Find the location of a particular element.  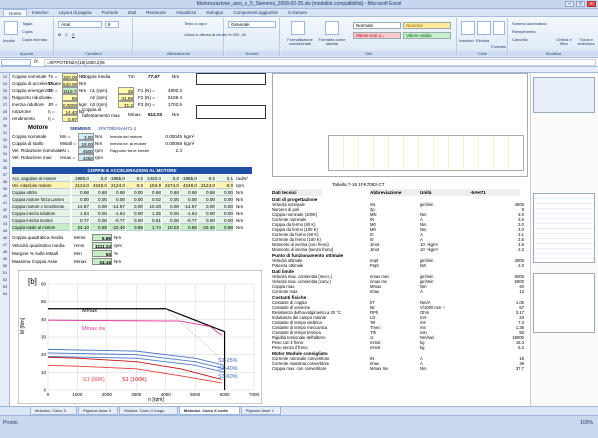

tab-sviluppo: Sviluppo is located at coordinates (214, 12).